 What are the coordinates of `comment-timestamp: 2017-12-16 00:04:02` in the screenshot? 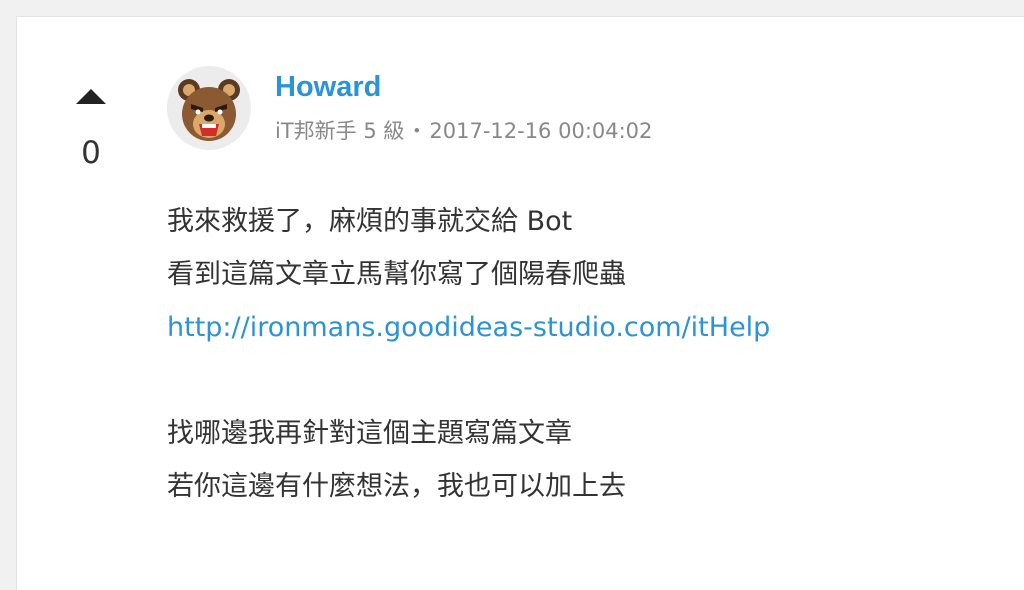 It's located at (541, 131).